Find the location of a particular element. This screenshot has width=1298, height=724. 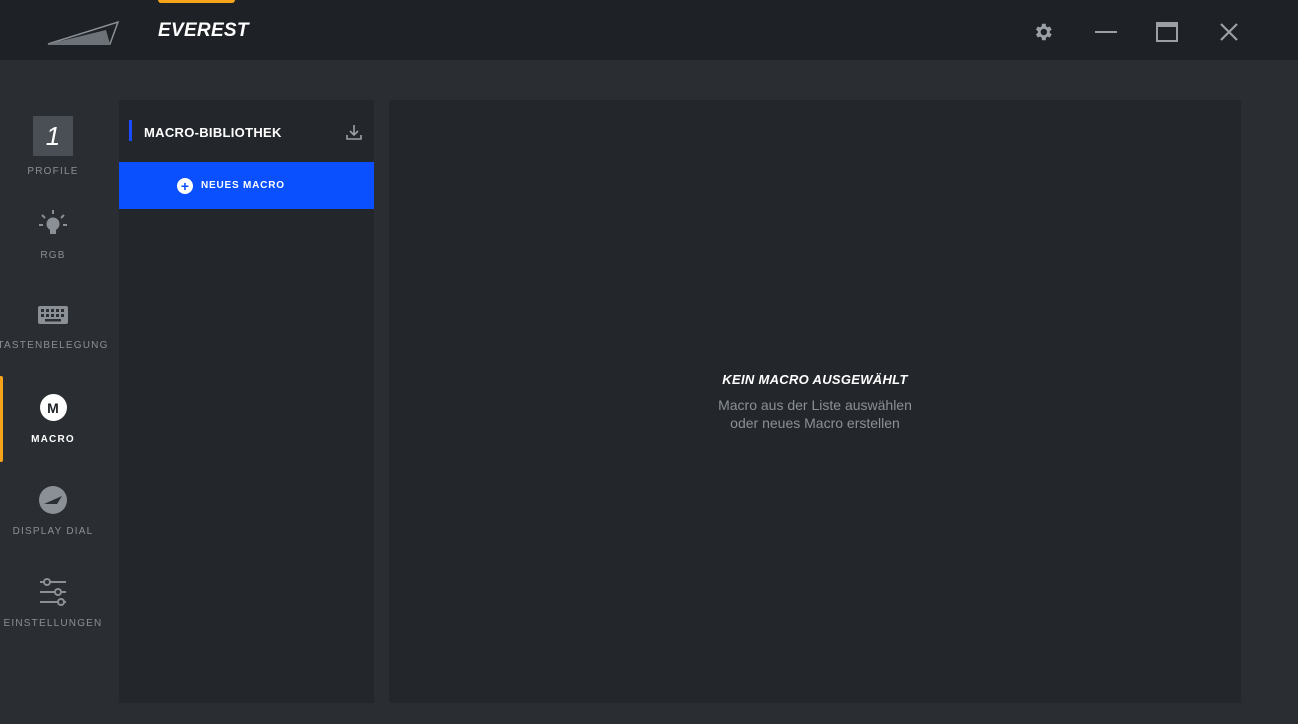

empty-state-line-2: oder neues Macro erstellen is located at coordinates (815, 423).